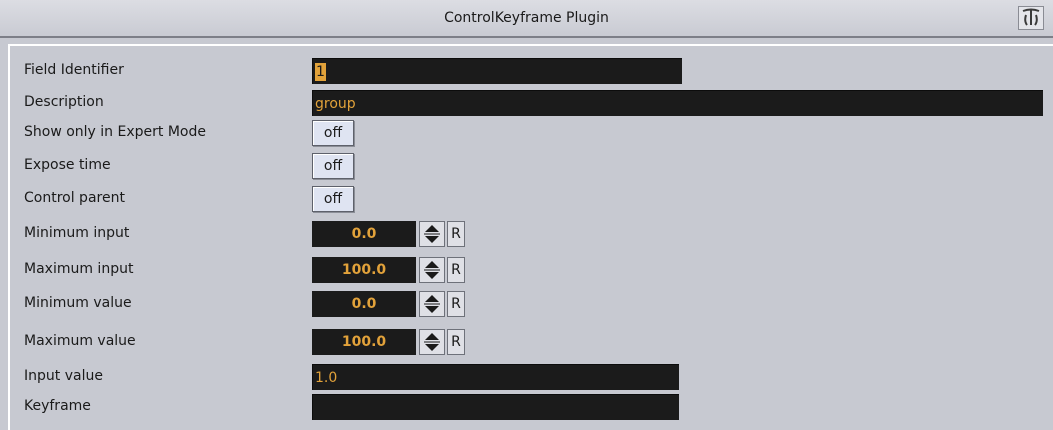 This screenshot has height=430, width=1053. What do you see at coordinates (531, 342) in the screenshot?
I see `row-max-value: Maximum value 100.0 R` at bounding box center [531, 342].